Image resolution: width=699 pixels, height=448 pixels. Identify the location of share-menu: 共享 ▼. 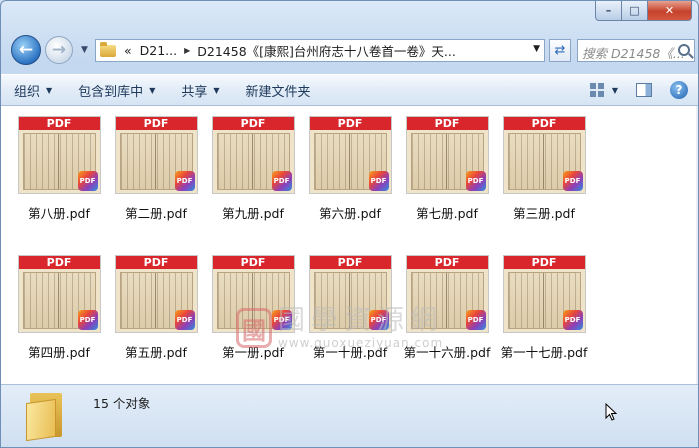
(200, 90).